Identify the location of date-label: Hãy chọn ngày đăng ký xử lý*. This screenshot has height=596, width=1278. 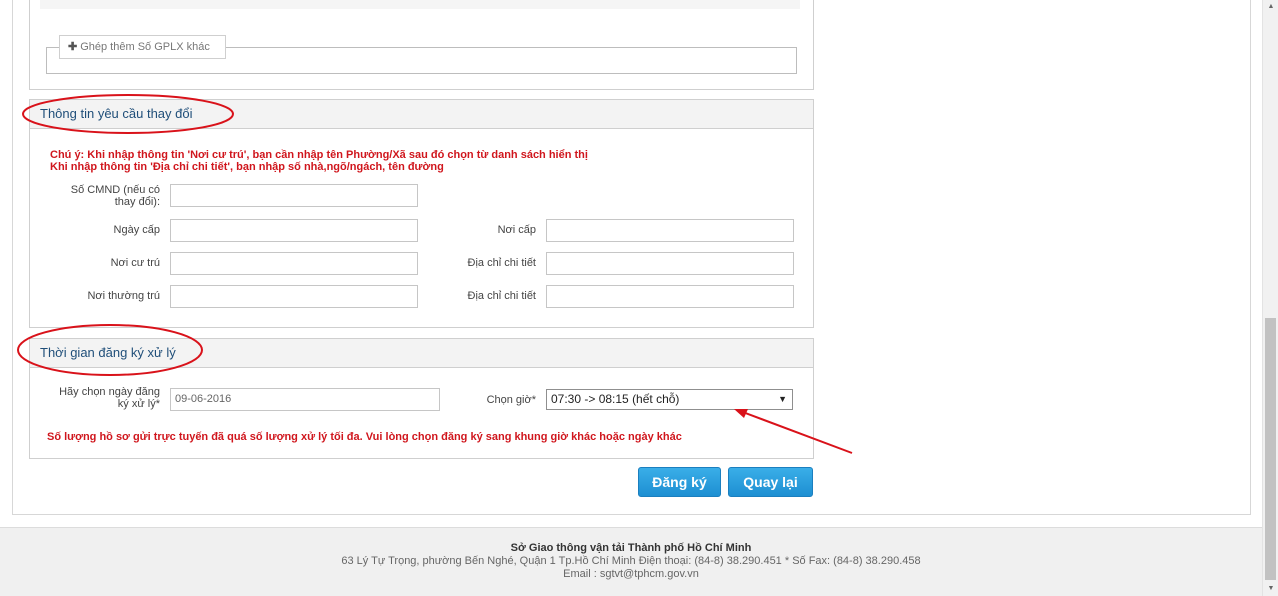
(100, 398).